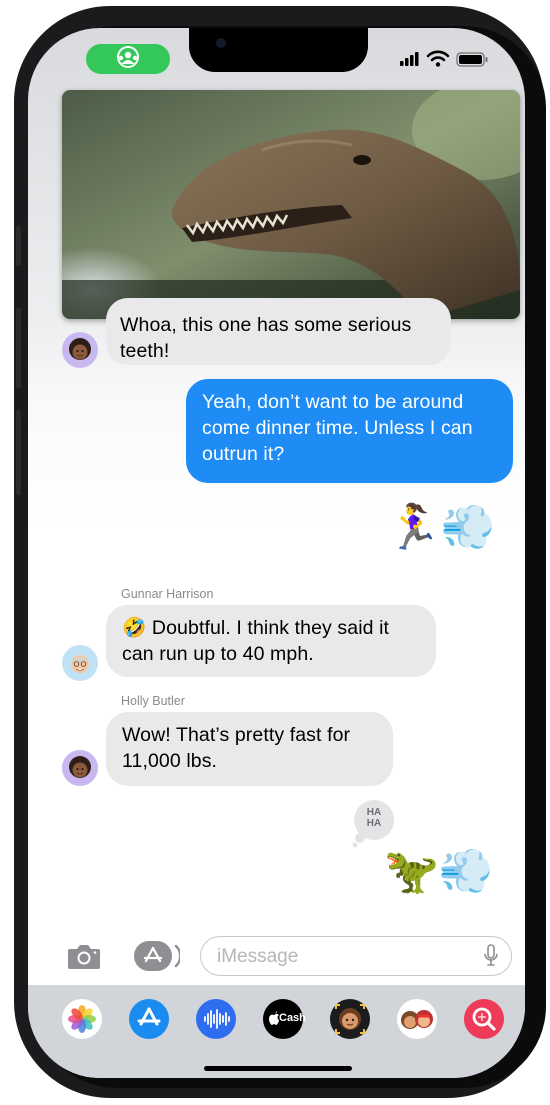 This screenshot has width=550, height=1105. What do you see at coordinates (374, 818) in the screenshot?
I see `tapback-label: HA HA` at bounding box center [374, 818].